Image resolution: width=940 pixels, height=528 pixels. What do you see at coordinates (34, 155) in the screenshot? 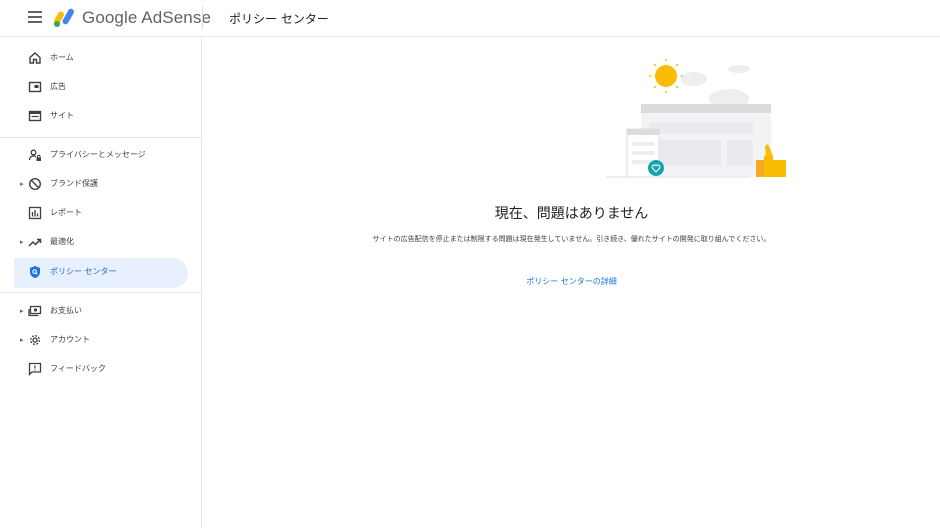
I see `person-lock-icon` at bounding box center [34, 155].